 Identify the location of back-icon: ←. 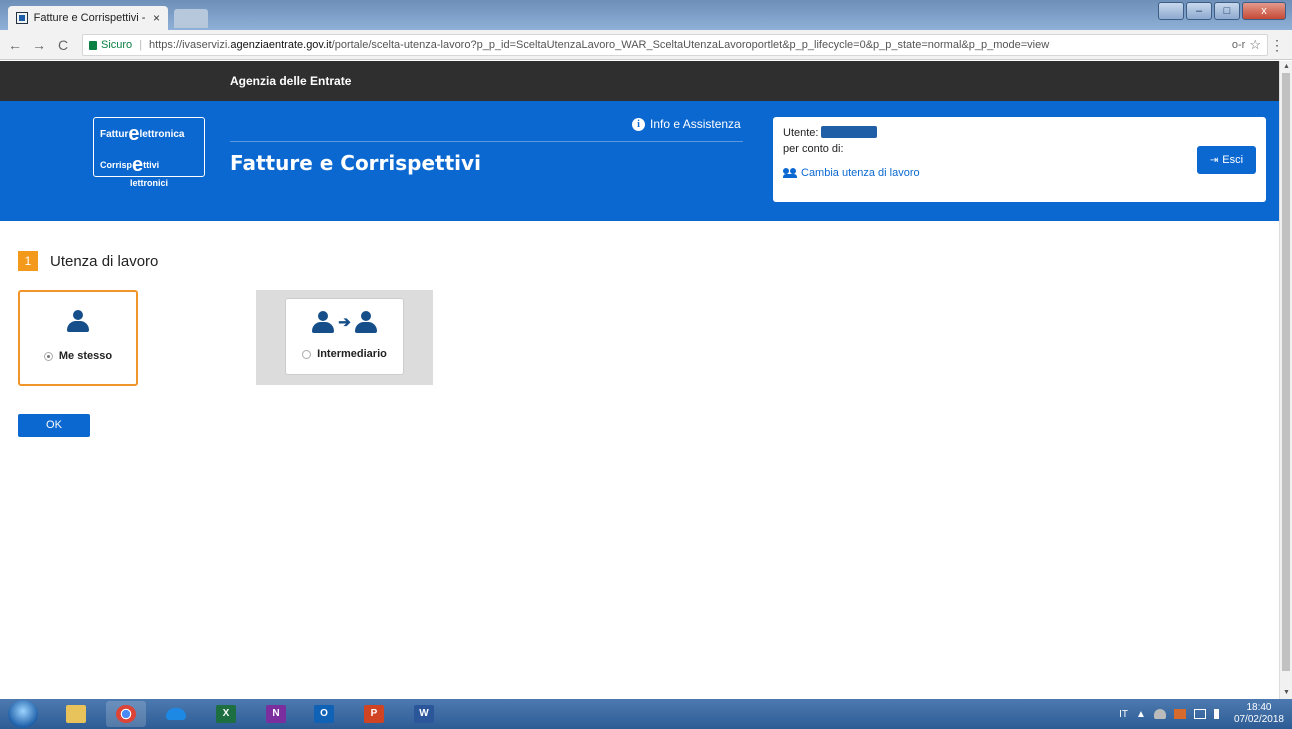
(15, 45).